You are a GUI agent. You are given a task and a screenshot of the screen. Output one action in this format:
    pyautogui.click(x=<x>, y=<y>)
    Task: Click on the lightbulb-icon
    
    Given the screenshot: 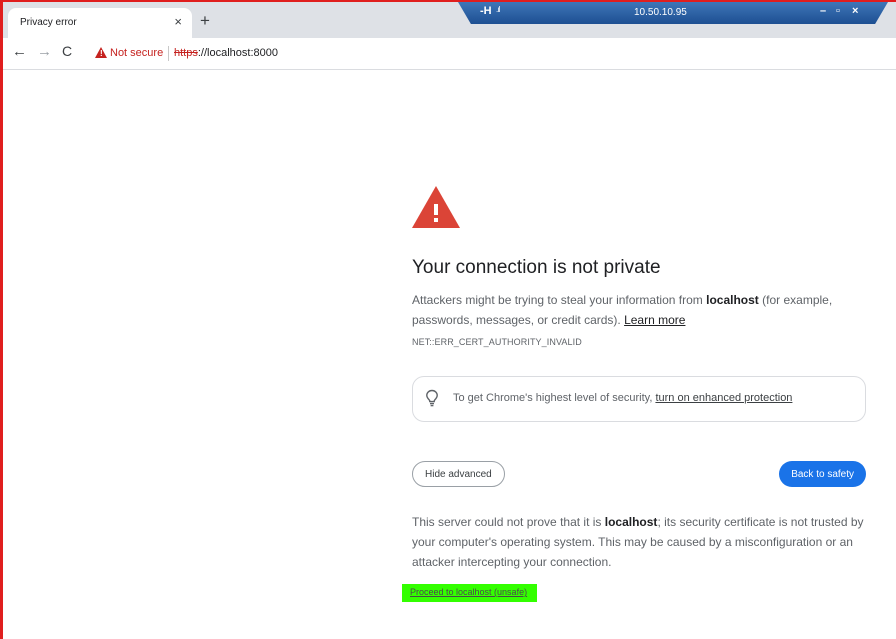 What is the action you would take?
    pyautogui.click(x=432, y=398)
    